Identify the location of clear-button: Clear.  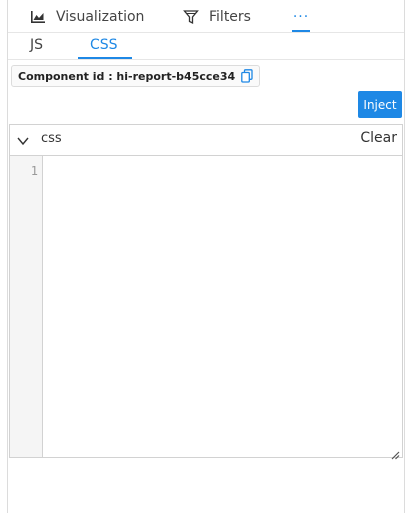
(378, 138).